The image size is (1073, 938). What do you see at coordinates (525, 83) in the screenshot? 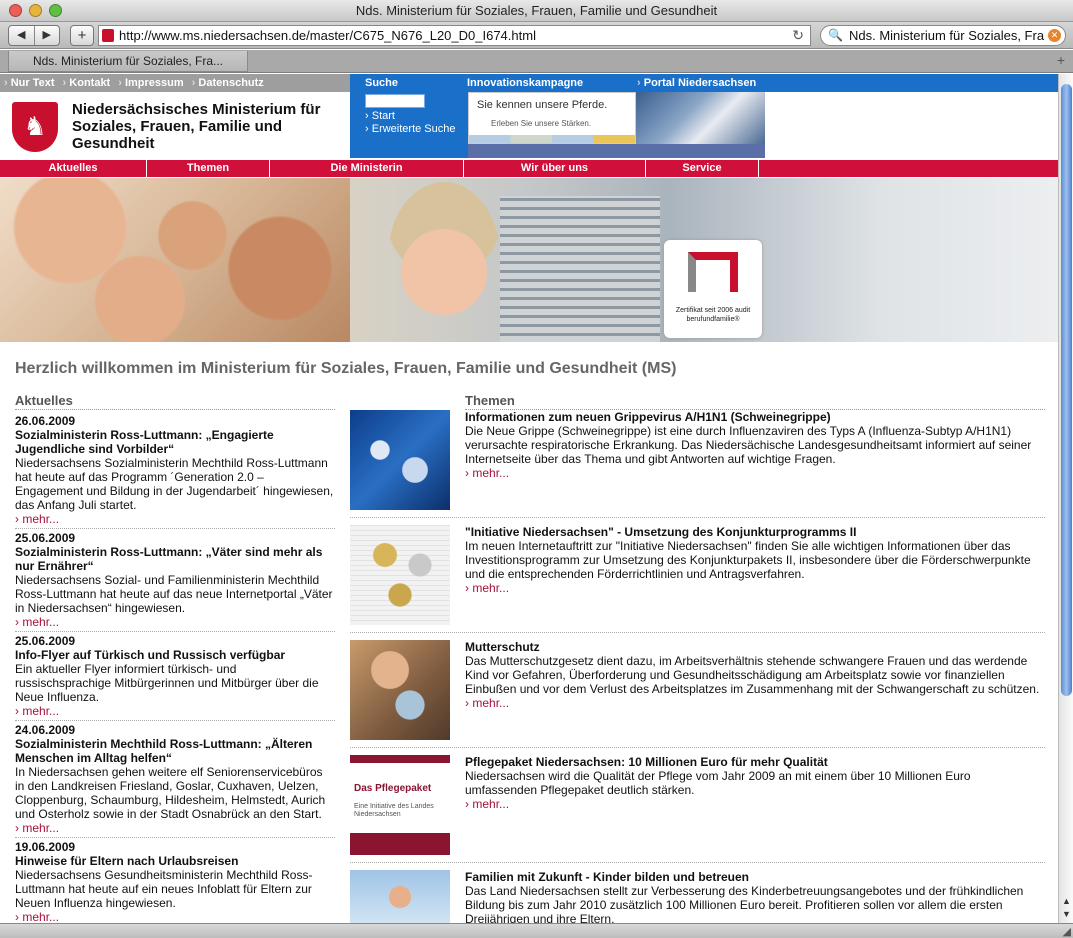
I see `innovation-link: Innovationskampagne` at bounding box center [525, 83].